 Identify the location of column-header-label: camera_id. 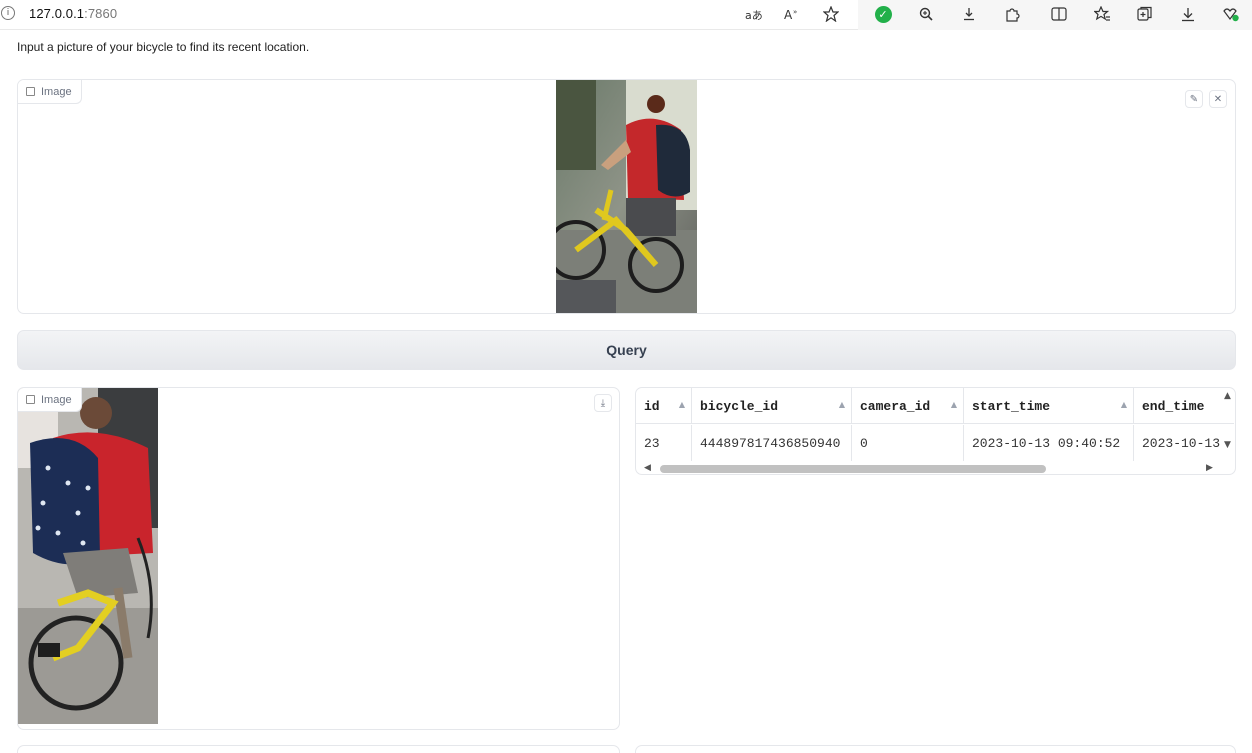
(895, 406).